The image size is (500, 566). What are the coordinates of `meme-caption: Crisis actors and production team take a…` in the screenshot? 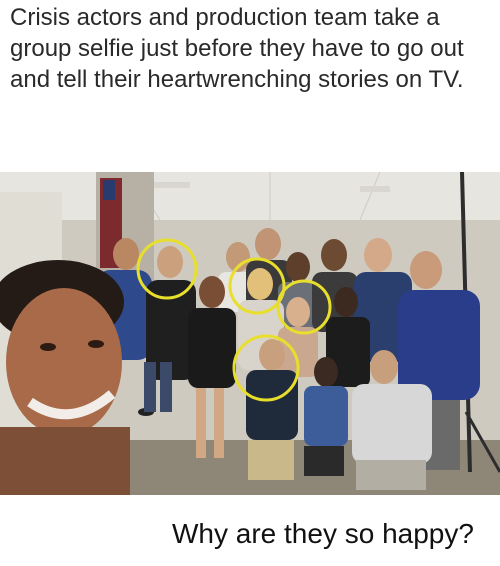 It's located at (237, 48).